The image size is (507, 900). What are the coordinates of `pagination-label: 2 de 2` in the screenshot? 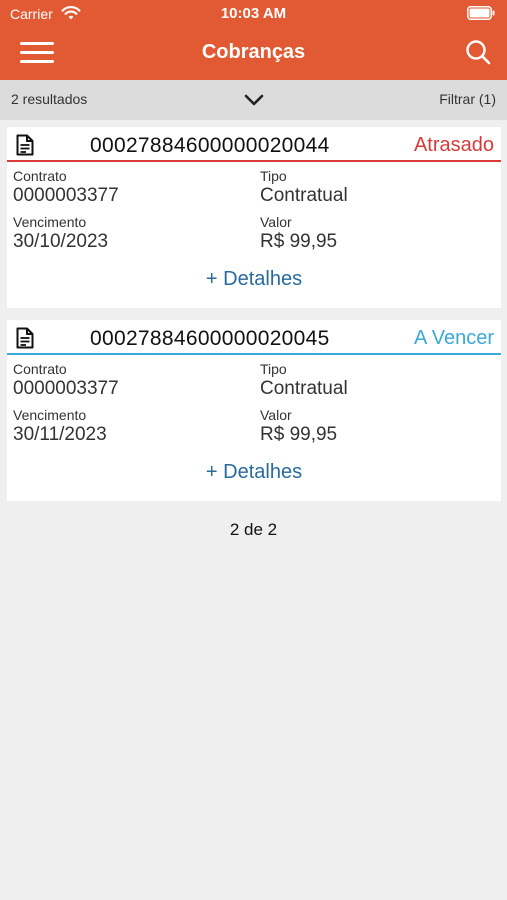 It's located at (253, 529).